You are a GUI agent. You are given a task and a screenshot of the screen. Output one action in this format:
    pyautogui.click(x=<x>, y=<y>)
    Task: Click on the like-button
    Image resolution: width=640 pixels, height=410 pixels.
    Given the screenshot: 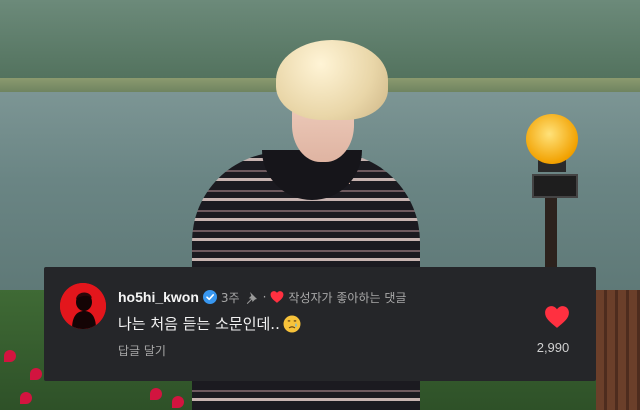 What is the action you would take?
    pyautogui.click(x=557, y=317)
    